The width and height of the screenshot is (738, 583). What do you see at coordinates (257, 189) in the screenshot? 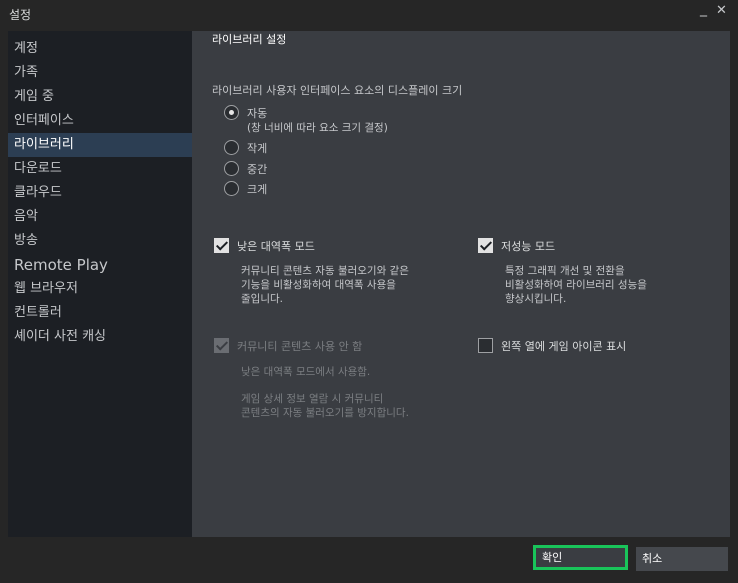
I see `radio-label: 크게` at bounding box center [257, 189].